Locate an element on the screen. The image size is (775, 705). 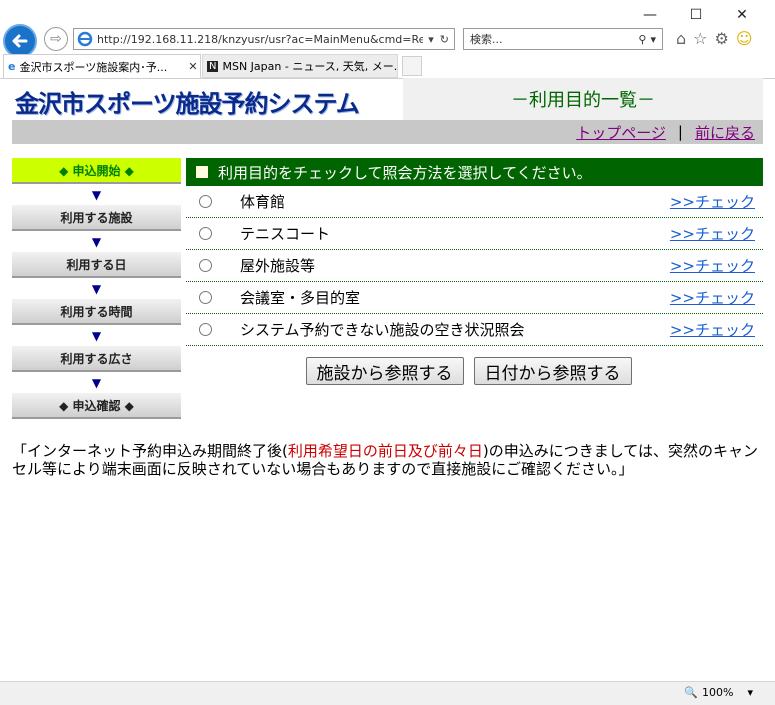
lookup-buttons: 施設から参照する 日付から参照する is located at coordinates (468, 371).